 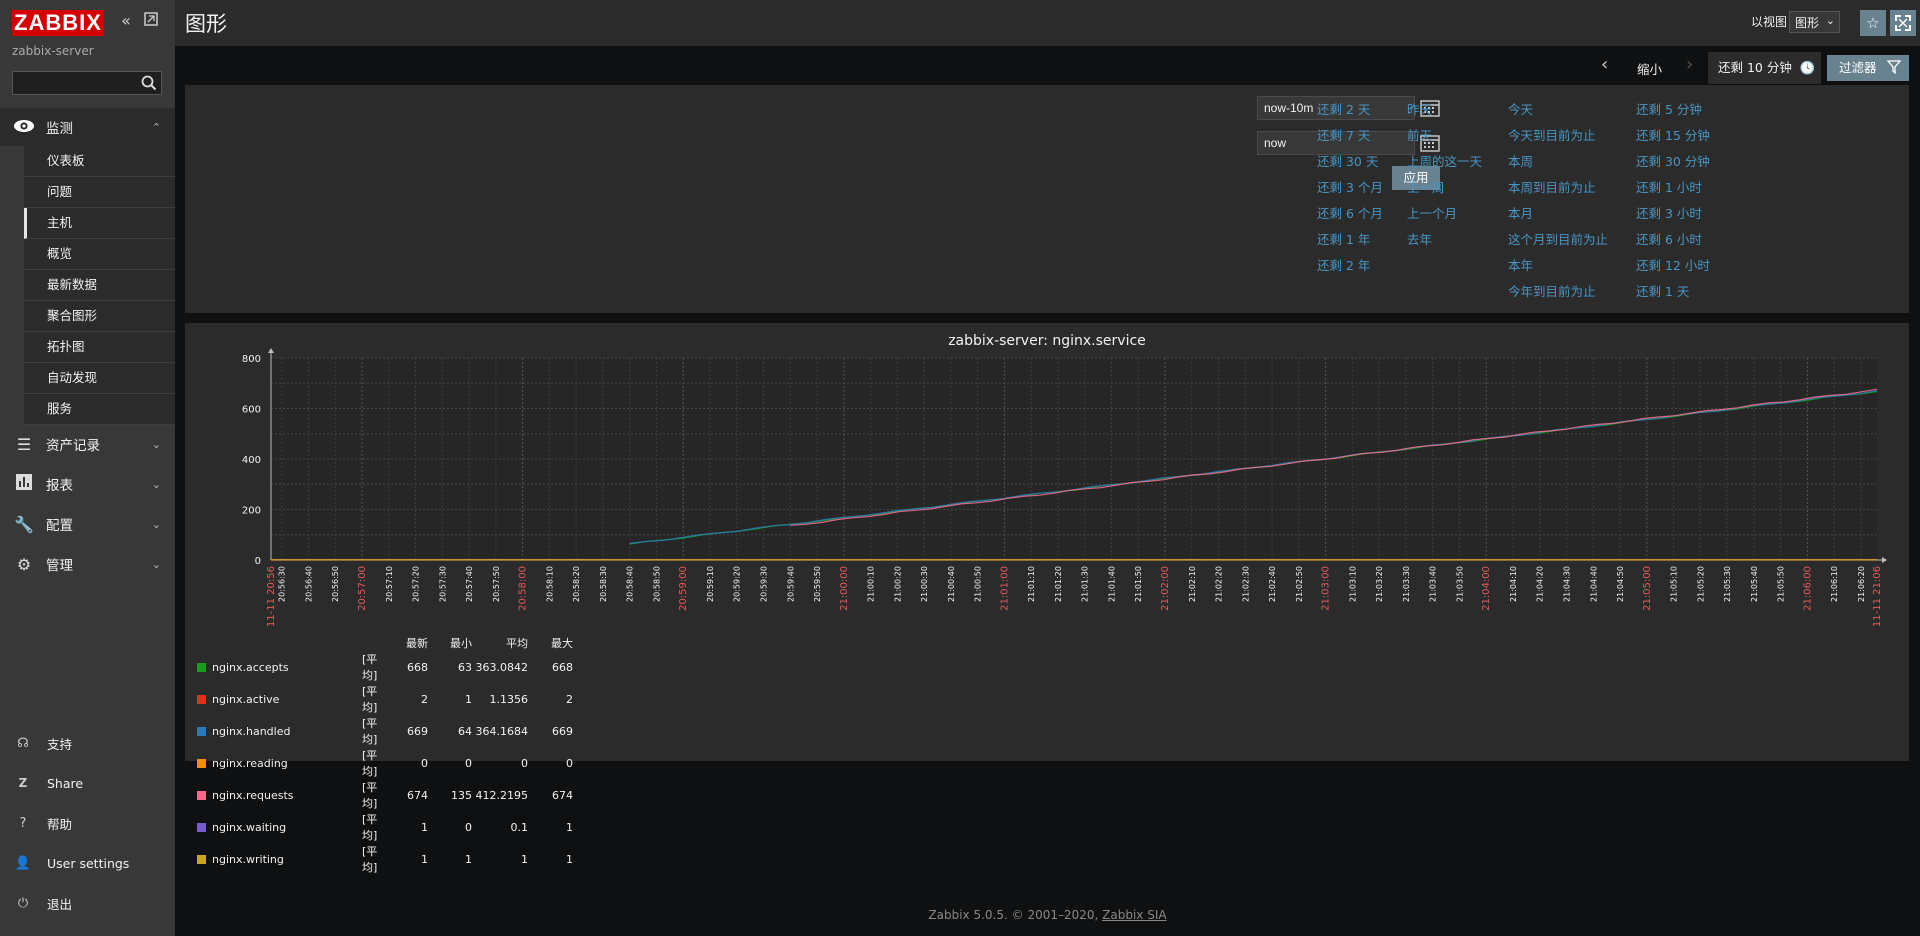 What do you see at coordinates (442, 584) in the screenshot?
I see `x-tick-label: 20:57:30` at bounding box center [442, 584].